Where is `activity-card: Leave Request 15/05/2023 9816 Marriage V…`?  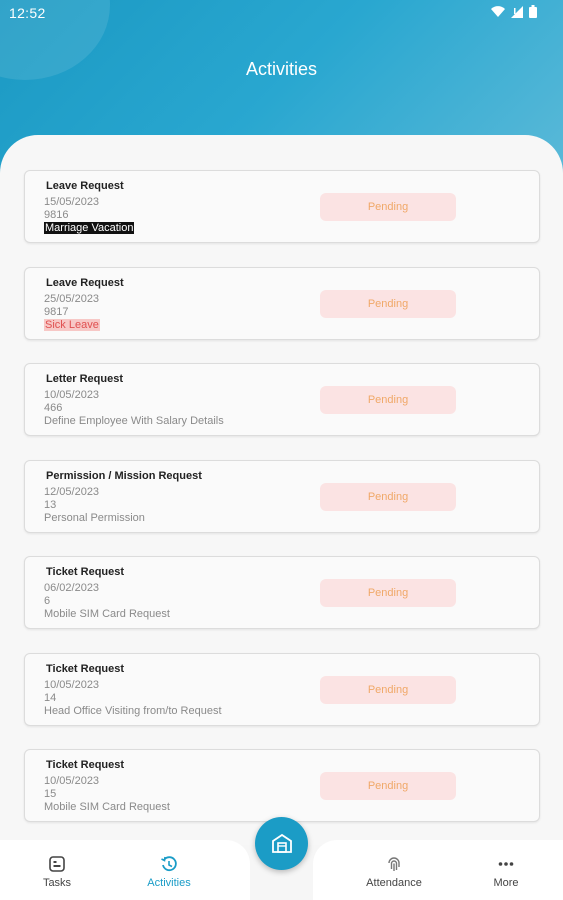 activity-card: Leave Request 15/05/2023 9816 Marriage V… is located at coordinates (282, 206).